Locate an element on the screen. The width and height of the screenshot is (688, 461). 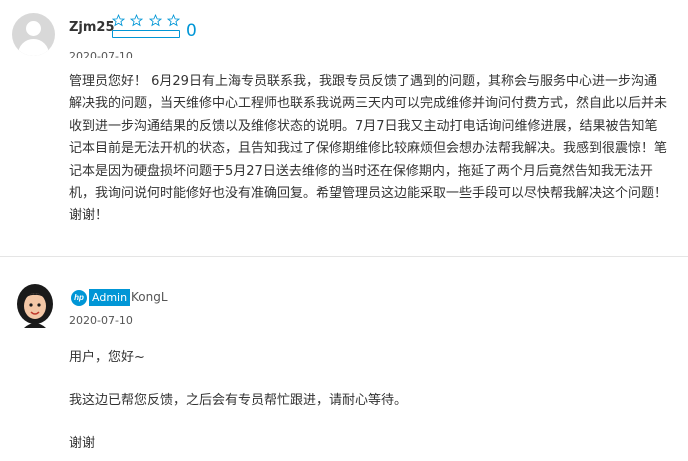
user-avatar is located at coordinates (33, 34).